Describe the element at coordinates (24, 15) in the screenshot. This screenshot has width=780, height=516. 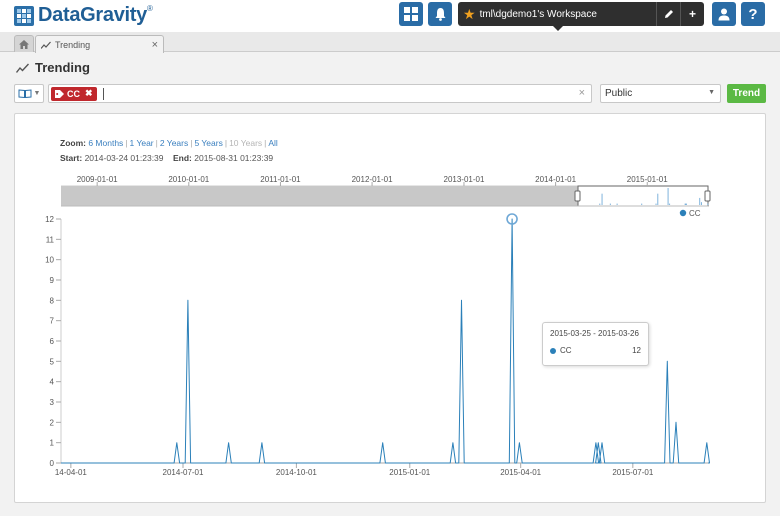
I see `brand-logo-icon` at that location.